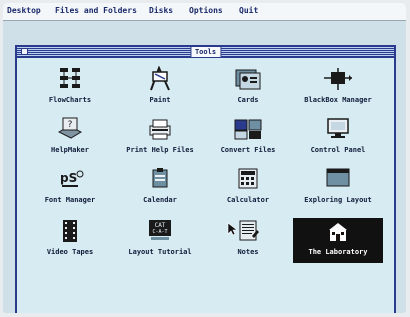 Image resolution: width=410 pixels, height=317 pixels. What do you see at coordinates (248, 178) in the screenshot?
I see `calculator-icon` at bounding box center [248, 178].